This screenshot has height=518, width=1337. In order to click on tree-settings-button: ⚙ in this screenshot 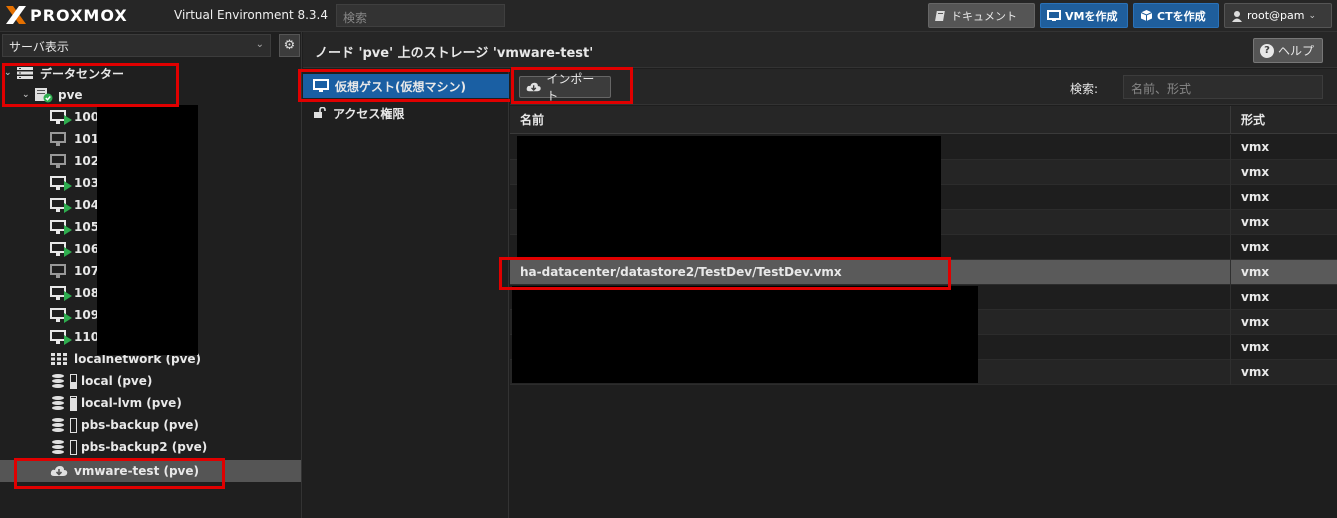, I will do `click(289, 45)`.